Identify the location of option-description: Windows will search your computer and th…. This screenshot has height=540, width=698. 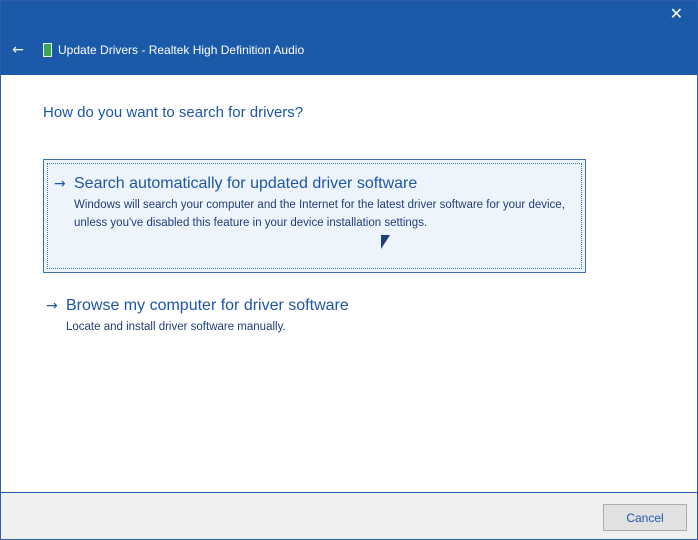
(319, 214).